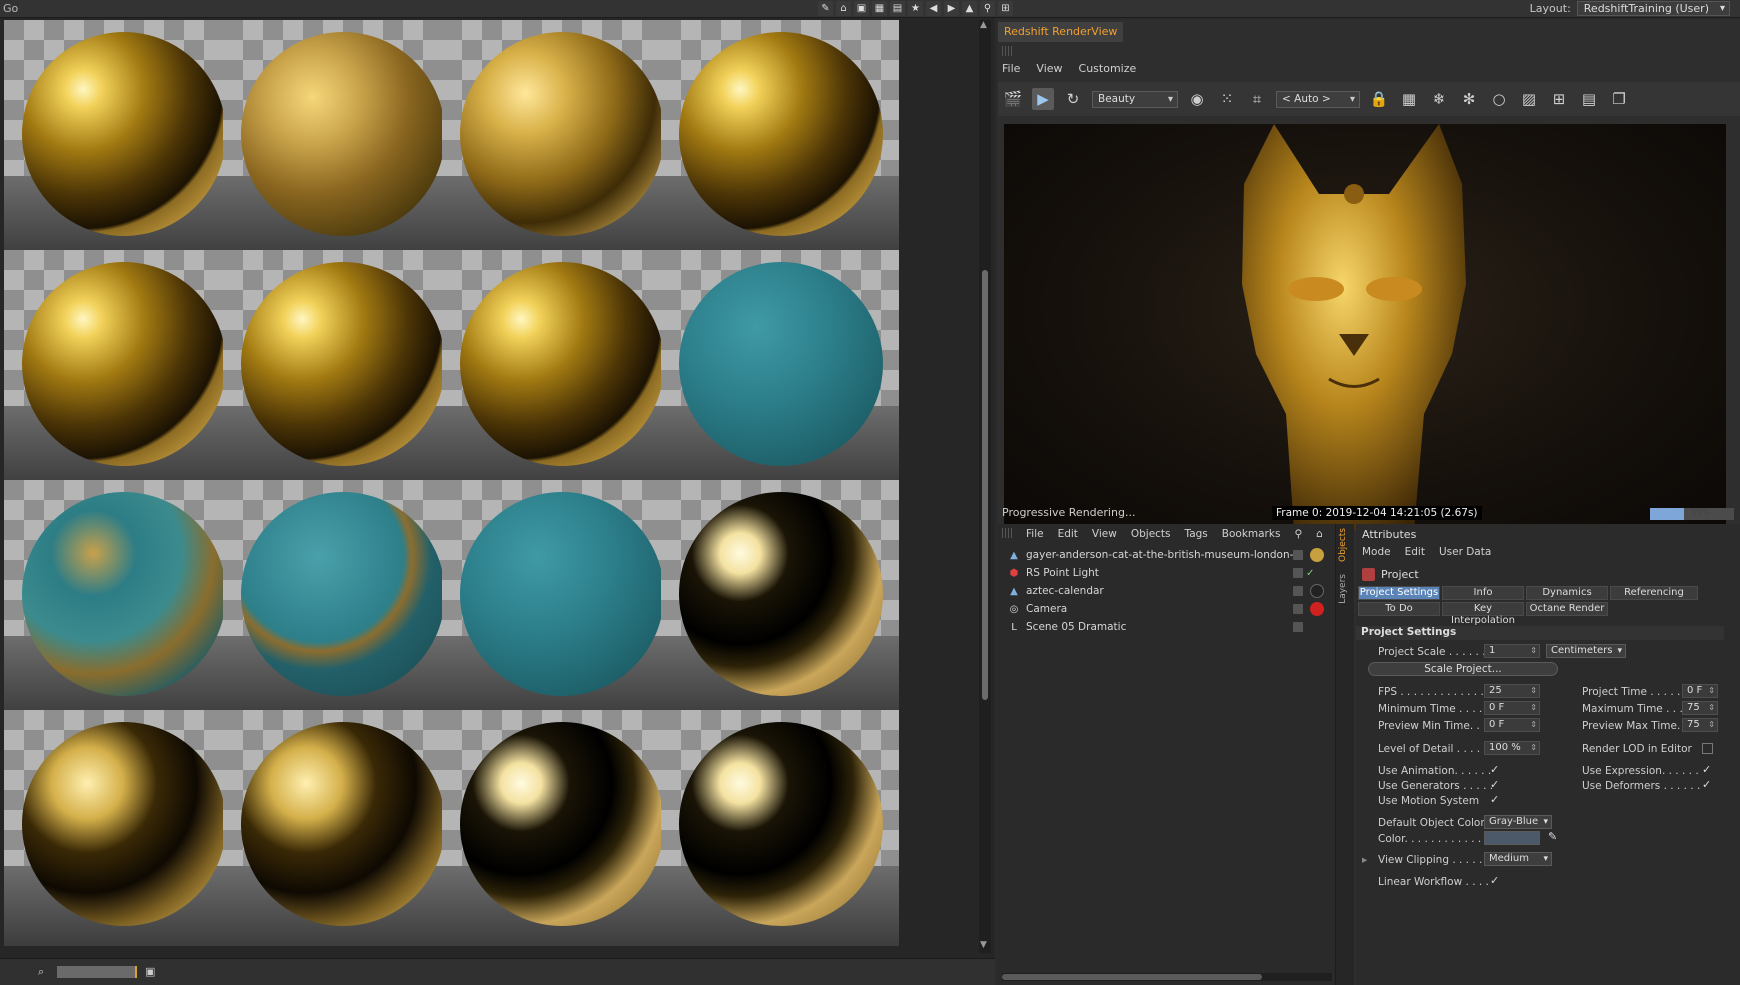 The height and width of the screenshot is (985, 1740). I want to click on grid-small-icon: ⁙, so click(1227, 99).